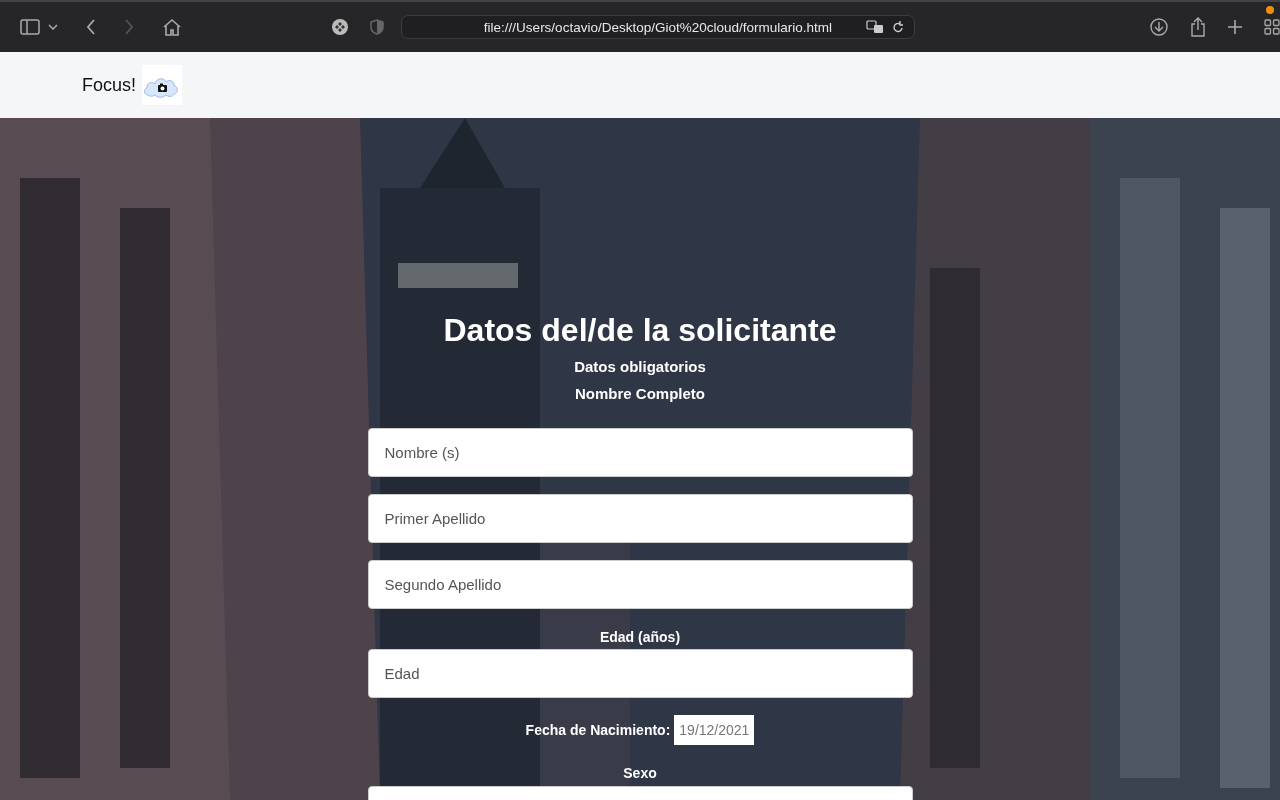  I want to click on form-title: Datos del/de la solicitante, so click(640, 330).